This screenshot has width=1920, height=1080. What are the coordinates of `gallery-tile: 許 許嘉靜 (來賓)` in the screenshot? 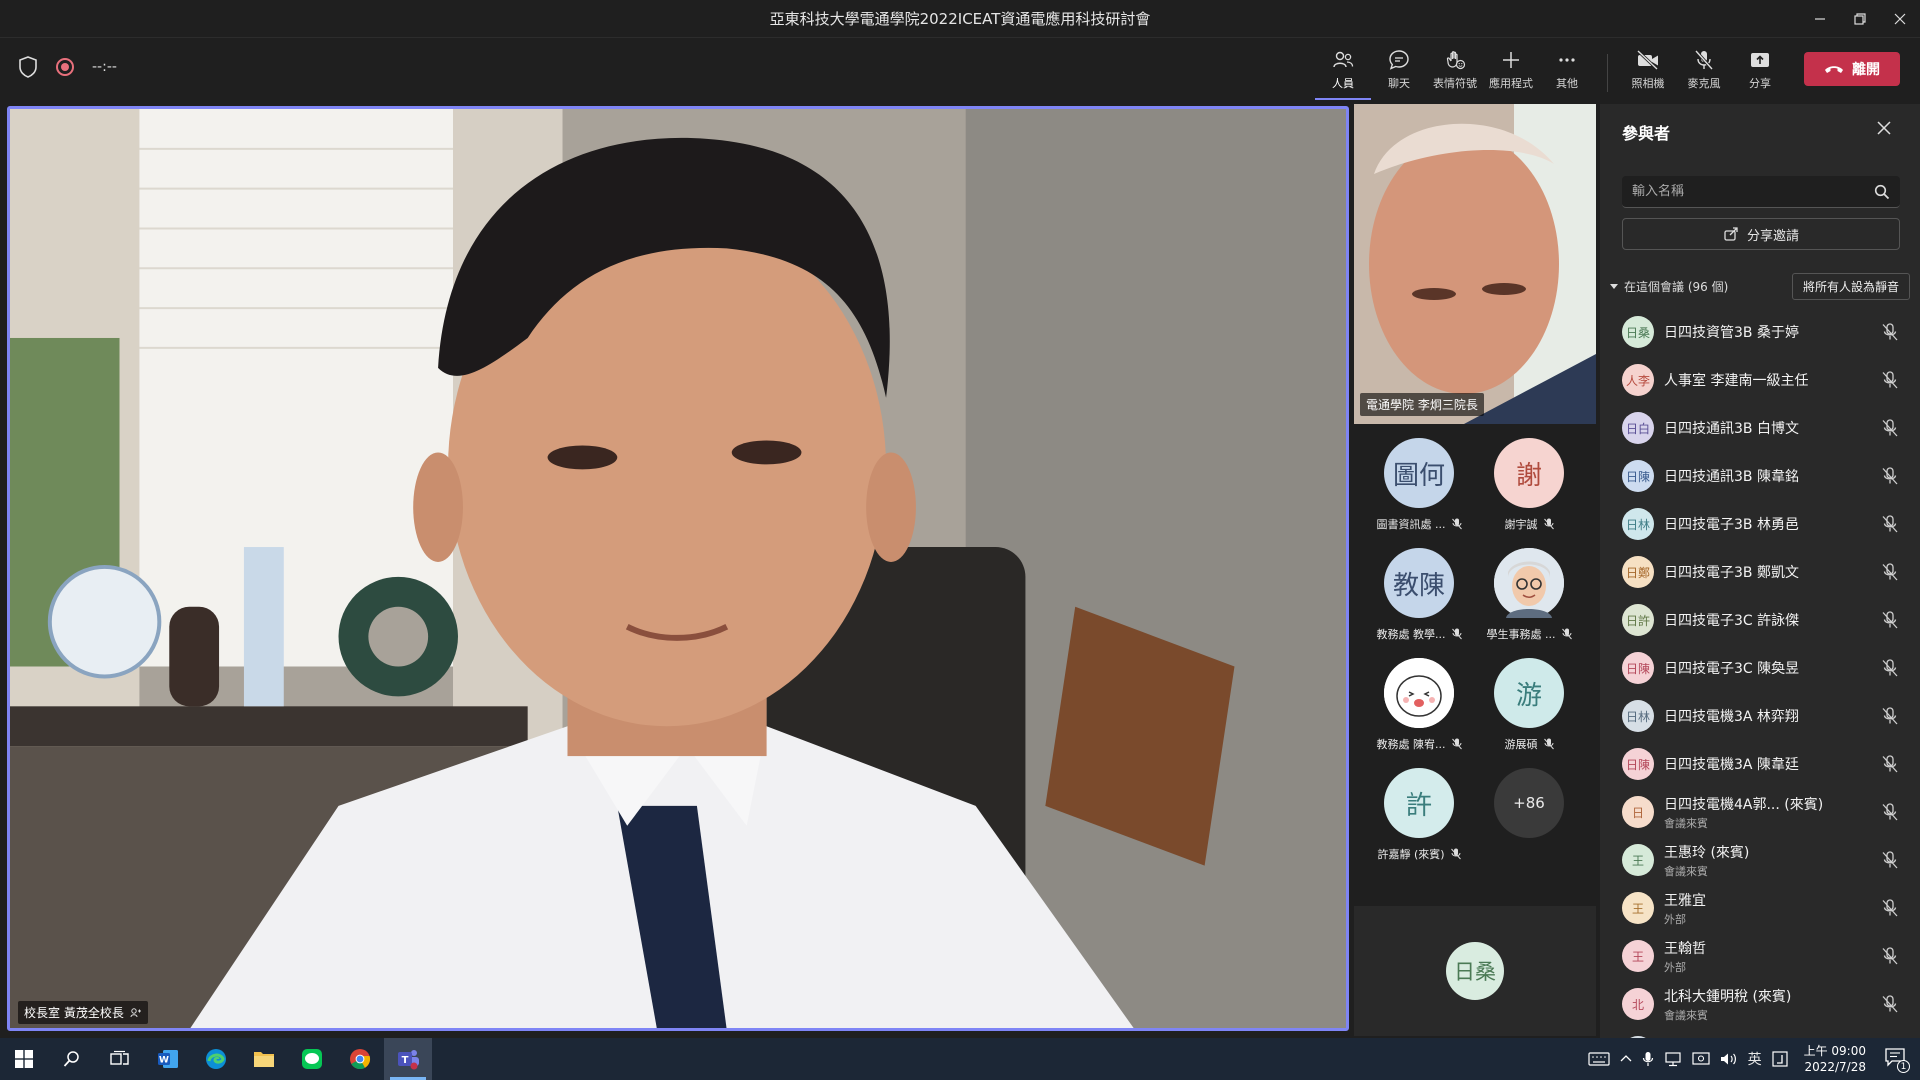 It's located at (1419, 821).